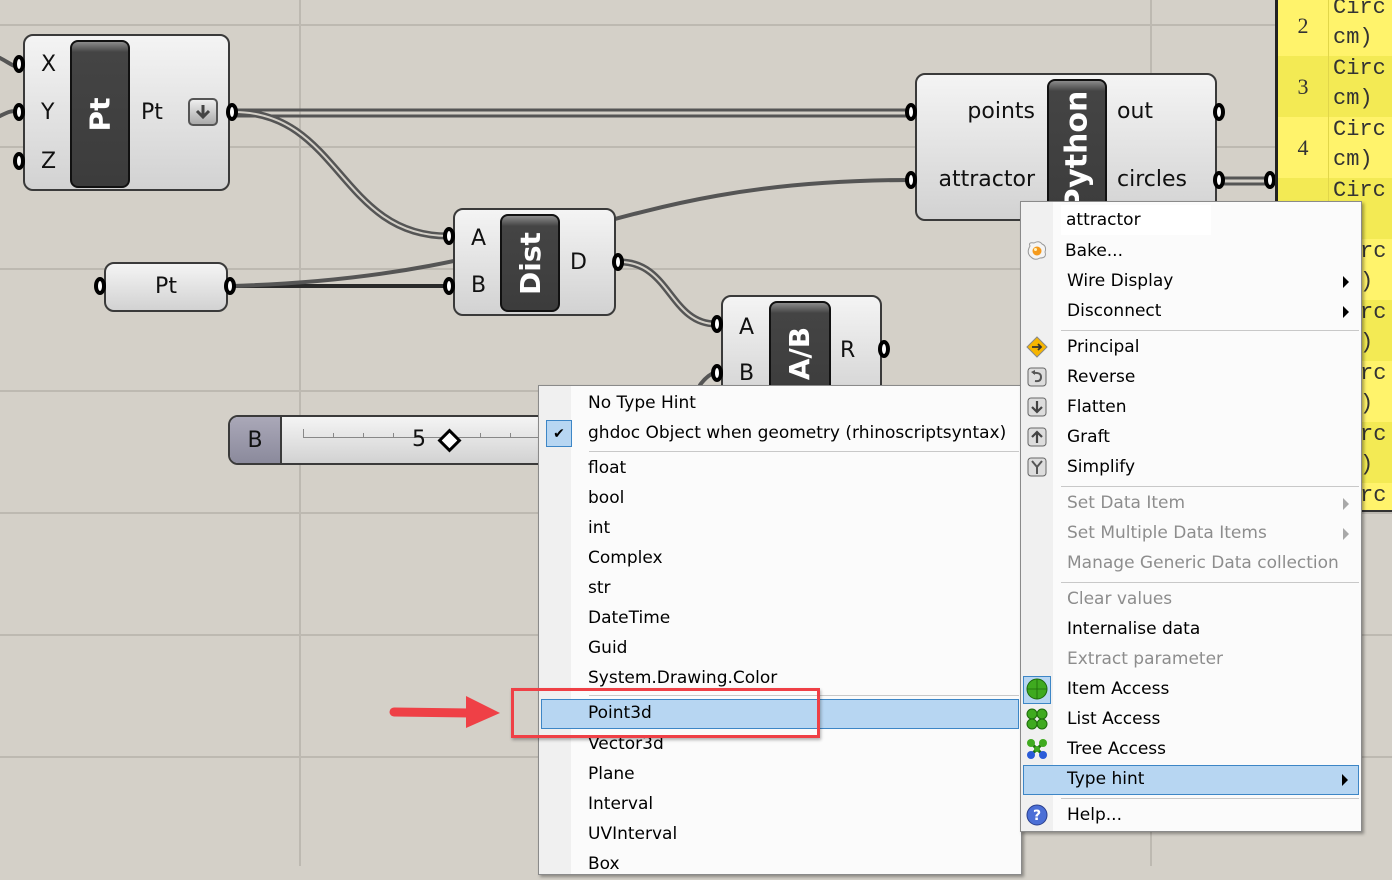 This screenshot has height=880, width=1392. What do you see at coordinates (1335, 86) in the screenshot?
I see `panel-row: 3 Circ cm)` at bounding box center [1335, 86].